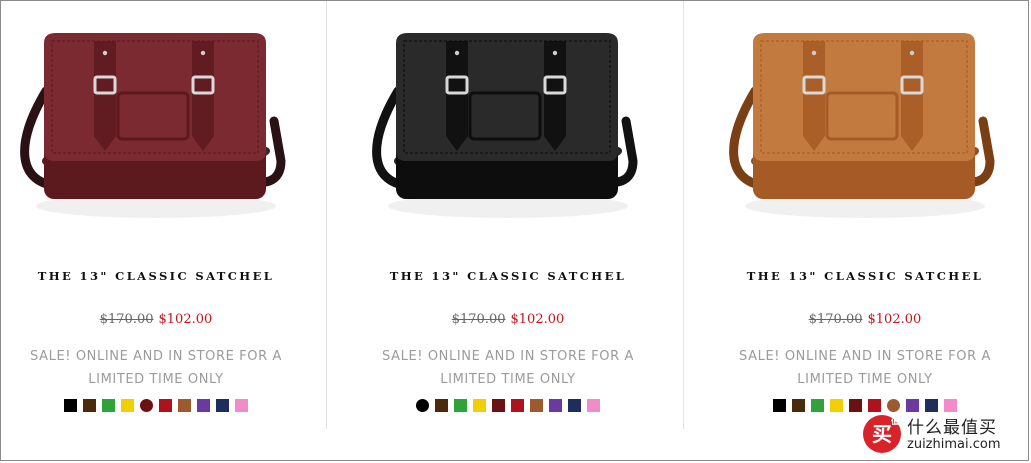 The height and width of the screenshot is (463, 1031). Describe the element at coordinates (954, 444) in the screenshot. I see `watermark-url: zuizhimai.com` at that location.